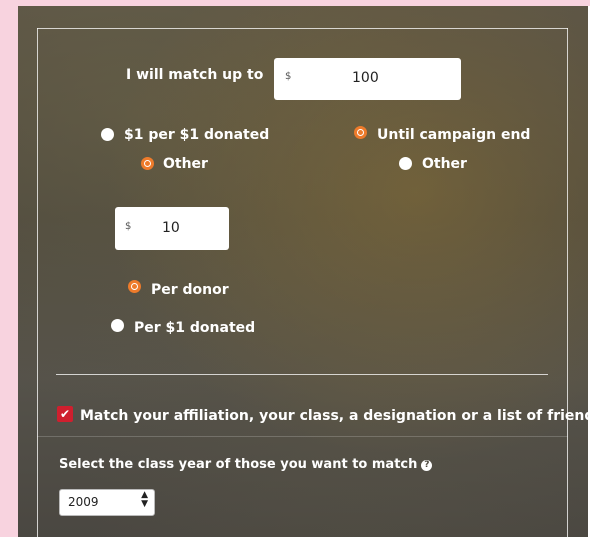 The image size is (590, 537). I want to click on frame-right, so click(567, 282).